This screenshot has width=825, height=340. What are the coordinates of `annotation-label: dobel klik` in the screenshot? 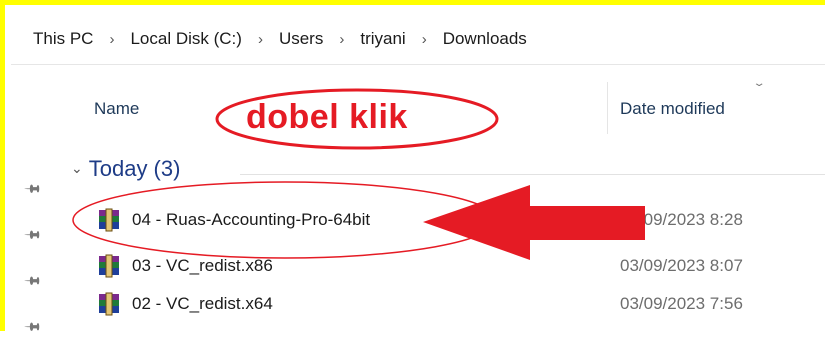 It's located at (327, 117).